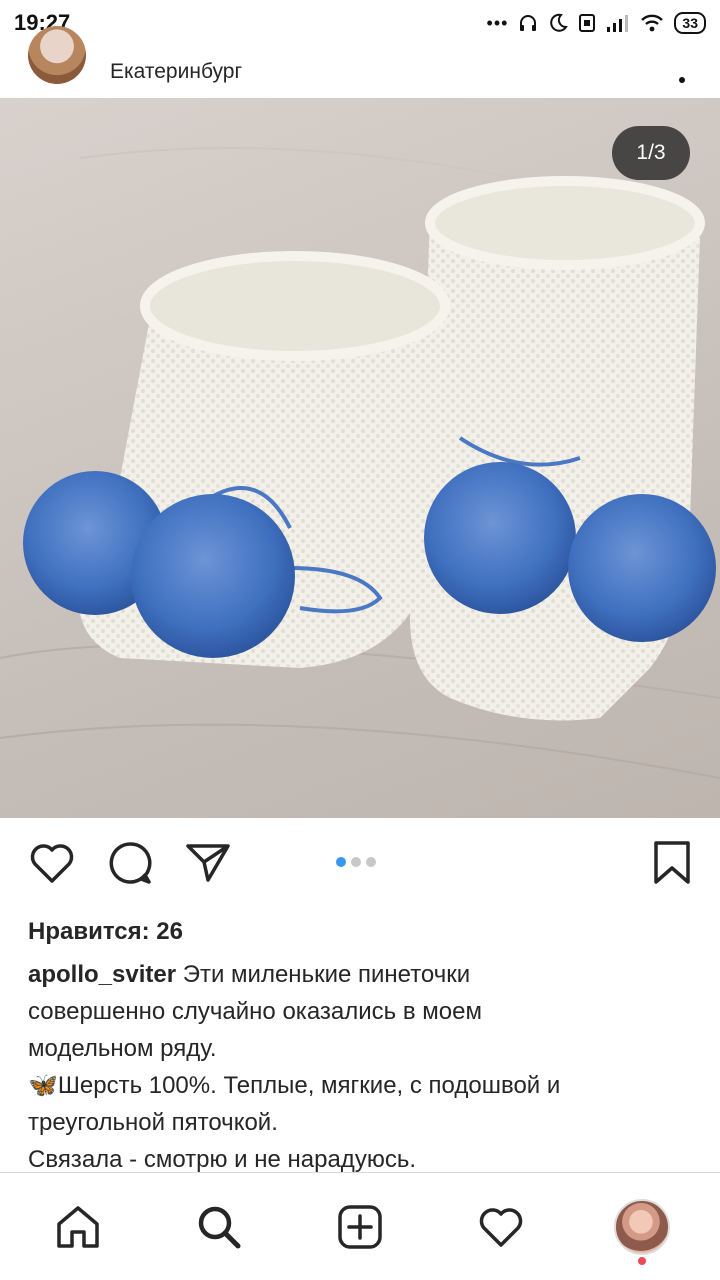  I want to click on author-avatar, so click(57, 55).